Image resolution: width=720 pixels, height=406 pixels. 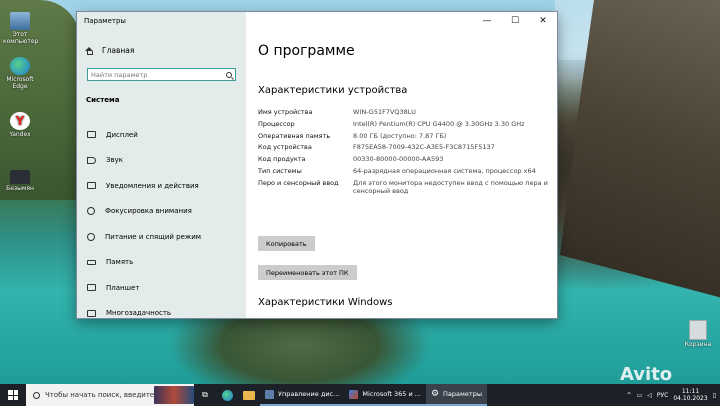 I want to click on desktop-icon-label: Этот компьютер, so click(x=21, y=38).